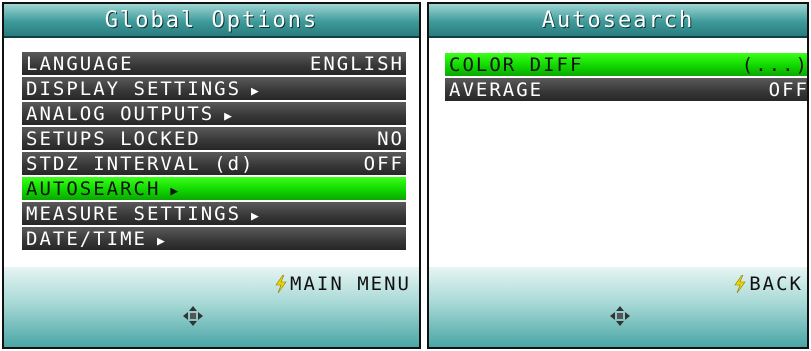 The height and width of the screenshot is (351, 811). Describe the element at coordinates (95, 238) in the screenshot. I see `menu-item-label: DATE/TIME ▶` at that location.